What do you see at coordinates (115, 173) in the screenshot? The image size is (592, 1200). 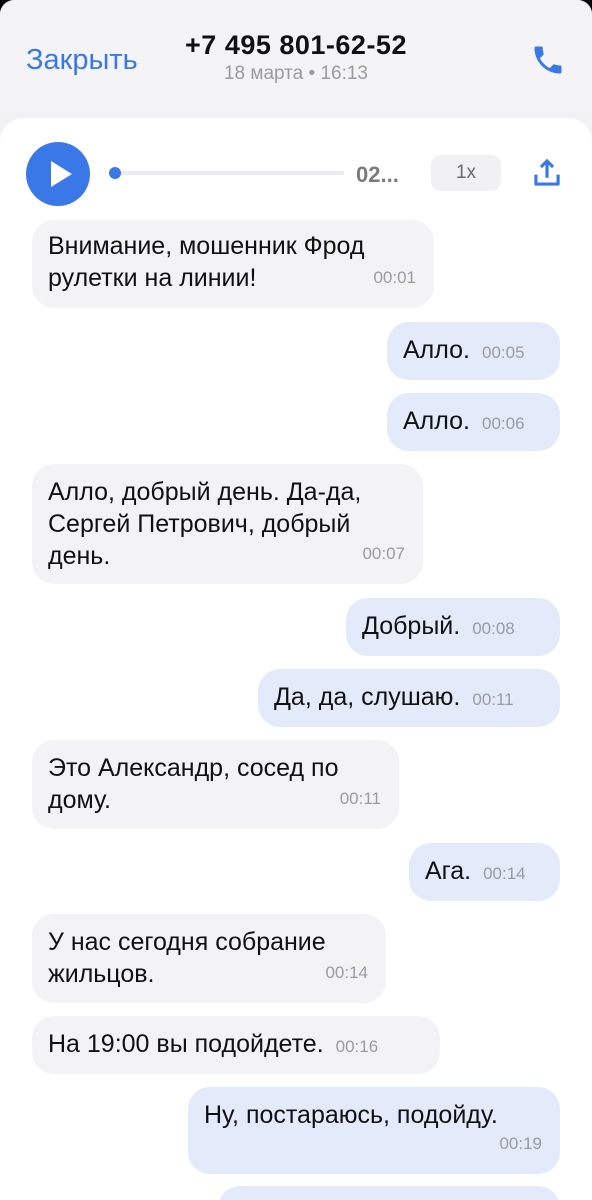 I see `playback-scrubber-handle` at bounding box center [115, 173].